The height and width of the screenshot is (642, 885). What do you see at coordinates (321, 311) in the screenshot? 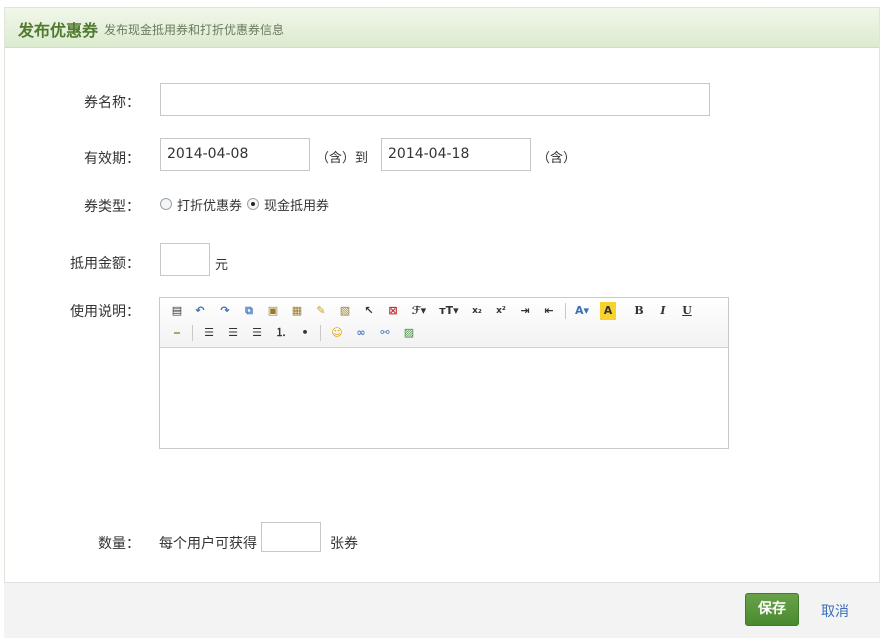
I see `clean-icon: ✎` at bounding box center [321, 311].